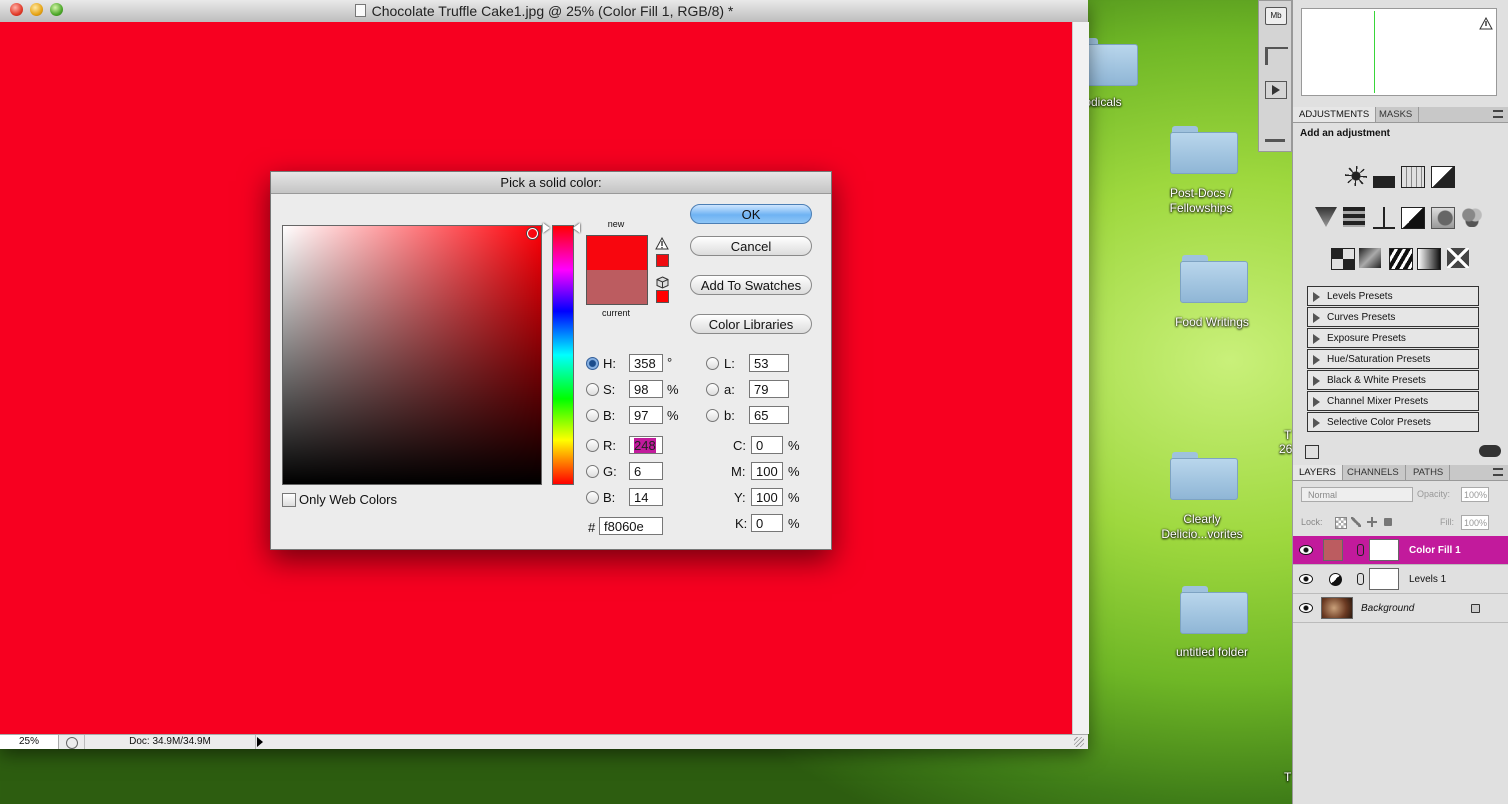 The image size is (1508, 804). I want to click on color-libraries-button: Color Libraries, so click(751, 324).